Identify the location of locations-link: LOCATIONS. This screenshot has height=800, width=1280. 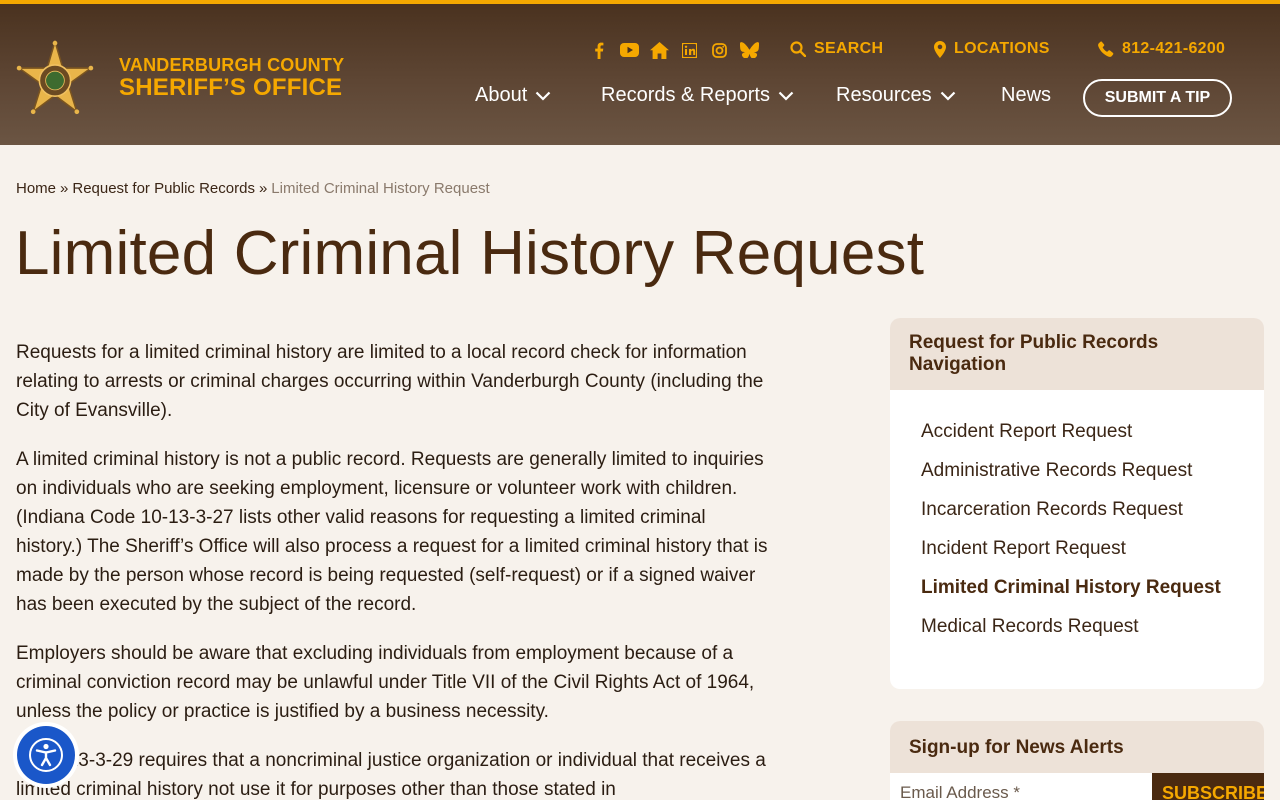
(992, 49).